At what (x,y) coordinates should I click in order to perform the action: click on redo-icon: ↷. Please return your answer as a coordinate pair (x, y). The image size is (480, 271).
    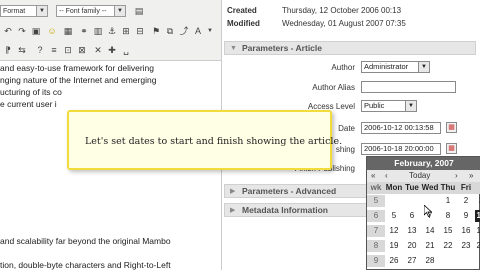
    Looking at the image, I should click on (22, 31).